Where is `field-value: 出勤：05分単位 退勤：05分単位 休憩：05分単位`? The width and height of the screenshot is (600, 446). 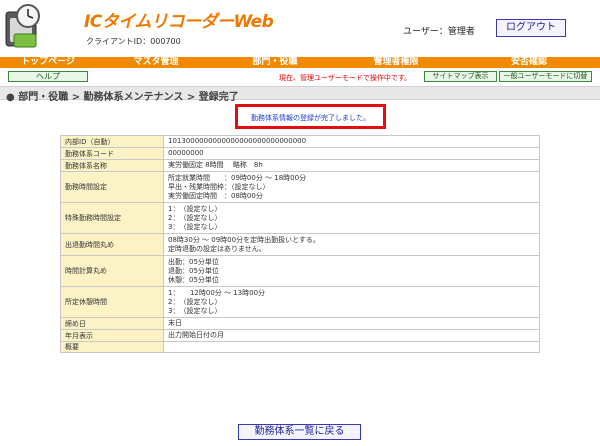
field-value: 出勤：05分単位 退勤：05分単位 休憩：05分単位 is located at coordinates (351, 271).